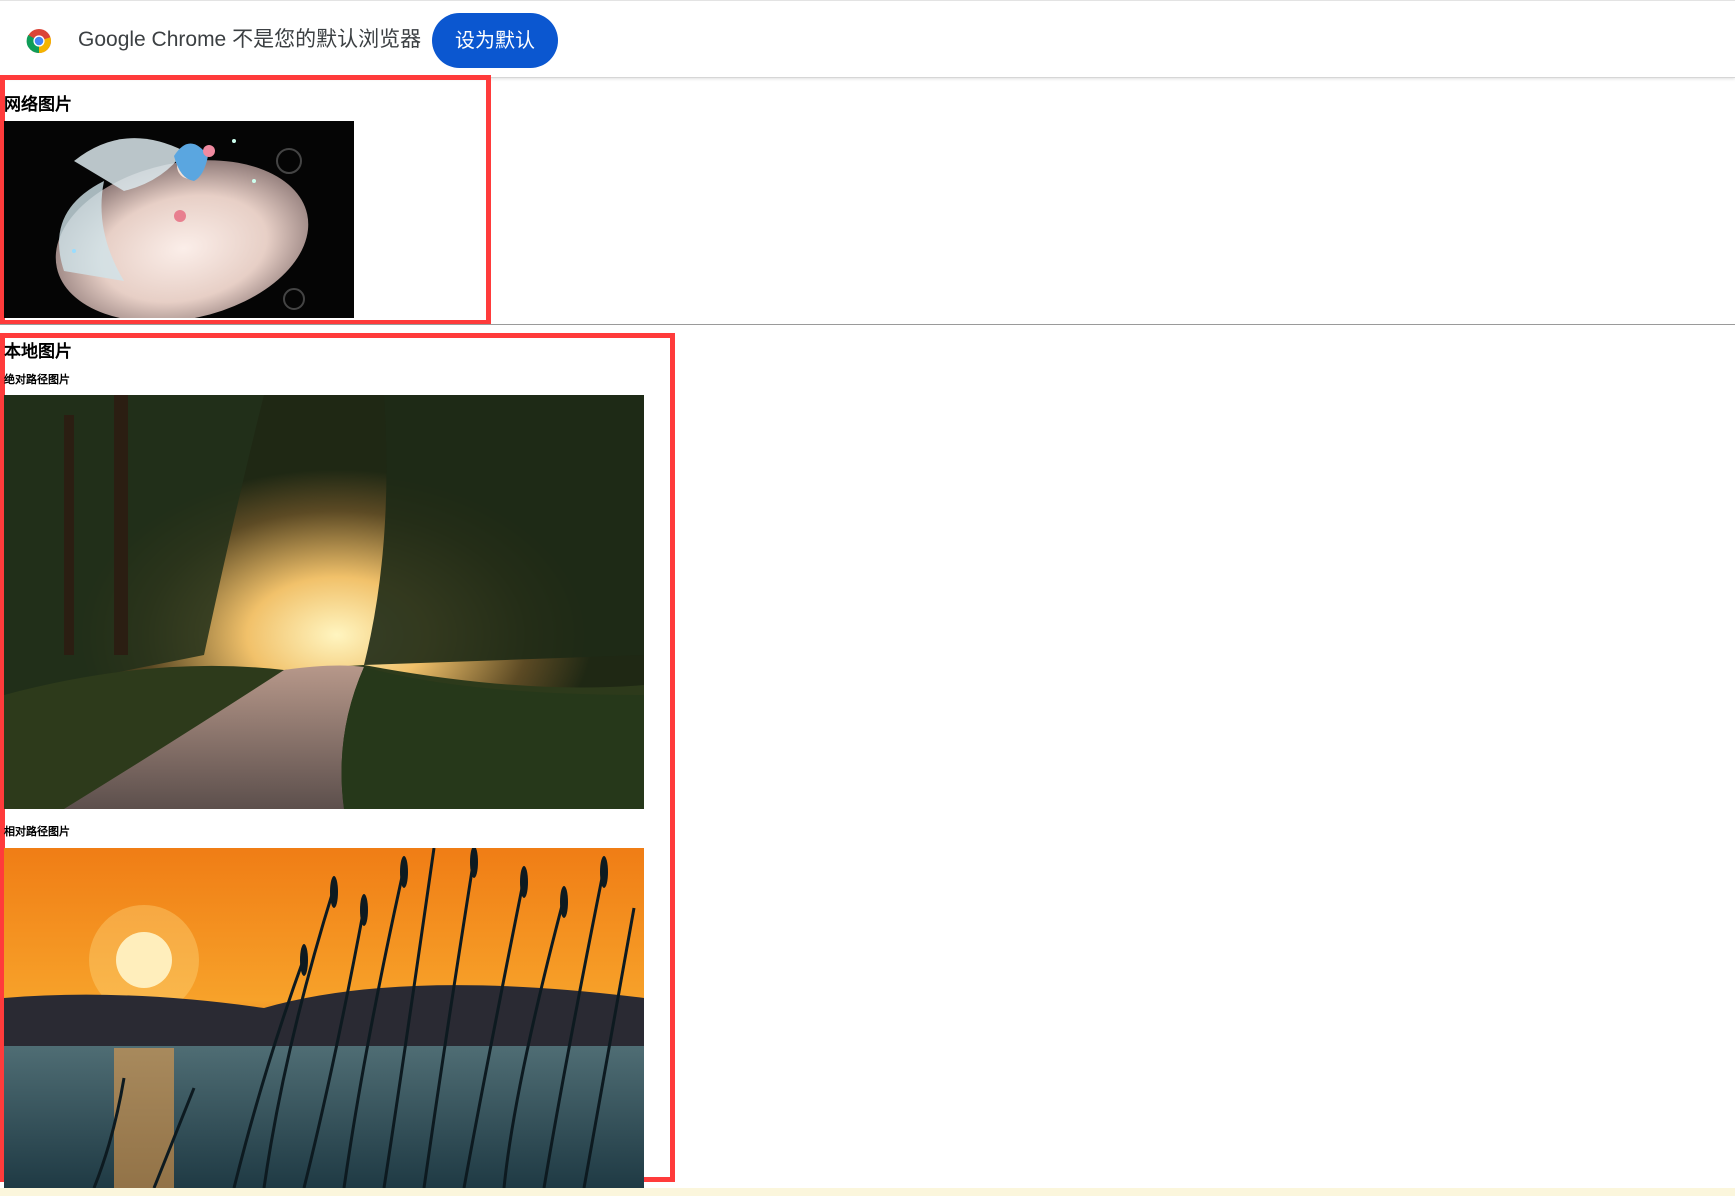 The width and height of the screenshot is (1735, 1196). I want to click on absolute-path-image, so click(324, 602).